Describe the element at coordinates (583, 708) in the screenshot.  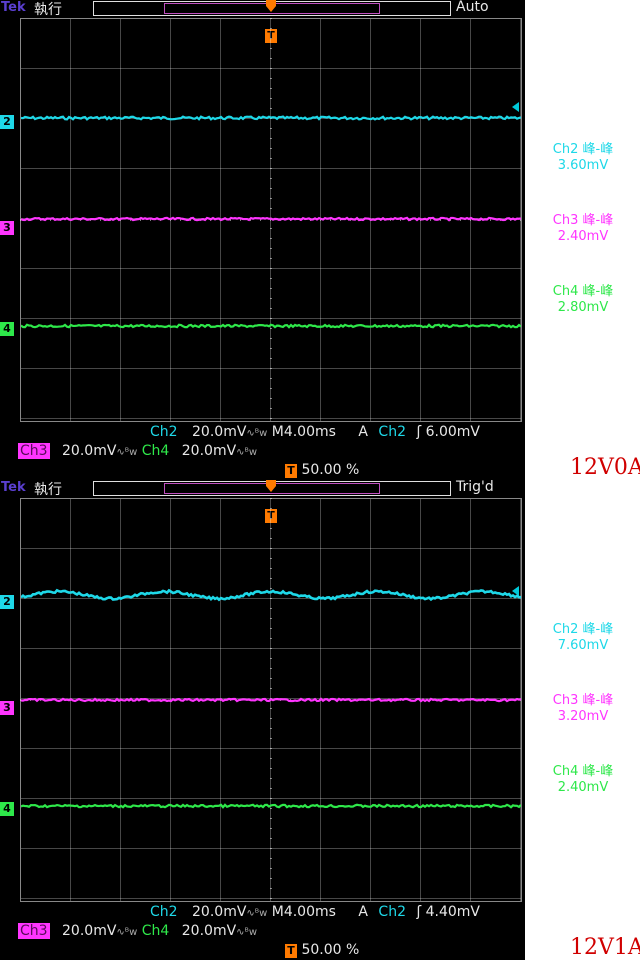
I see `measurement-ch3: Ch3 峰-峰 3.20mV` at that location.